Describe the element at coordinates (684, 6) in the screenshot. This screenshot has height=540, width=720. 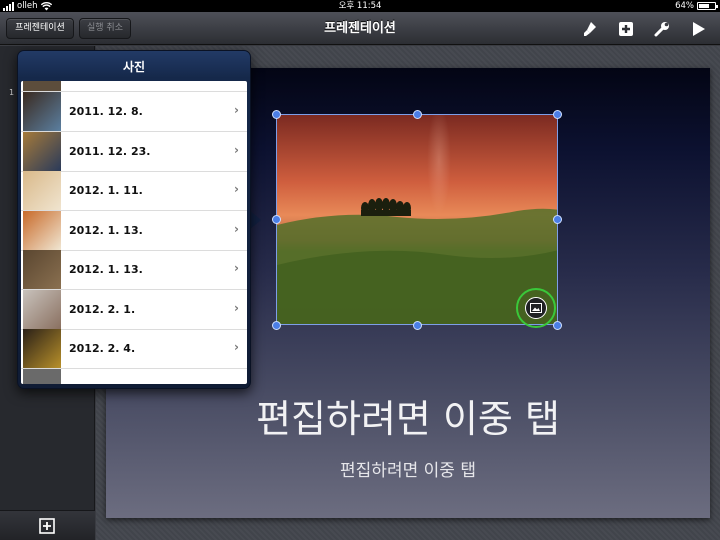
I see `battery-percent: 64%` at that location.